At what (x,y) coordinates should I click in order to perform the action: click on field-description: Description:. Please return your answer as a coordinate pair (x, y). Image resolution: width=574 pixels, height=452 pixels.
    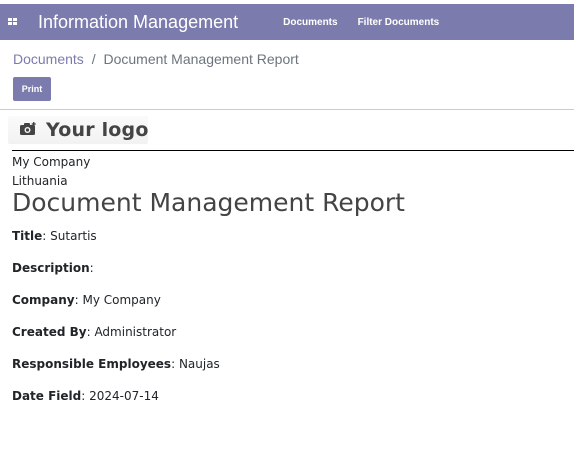
    Looking at the image, I should click on (53, 268).